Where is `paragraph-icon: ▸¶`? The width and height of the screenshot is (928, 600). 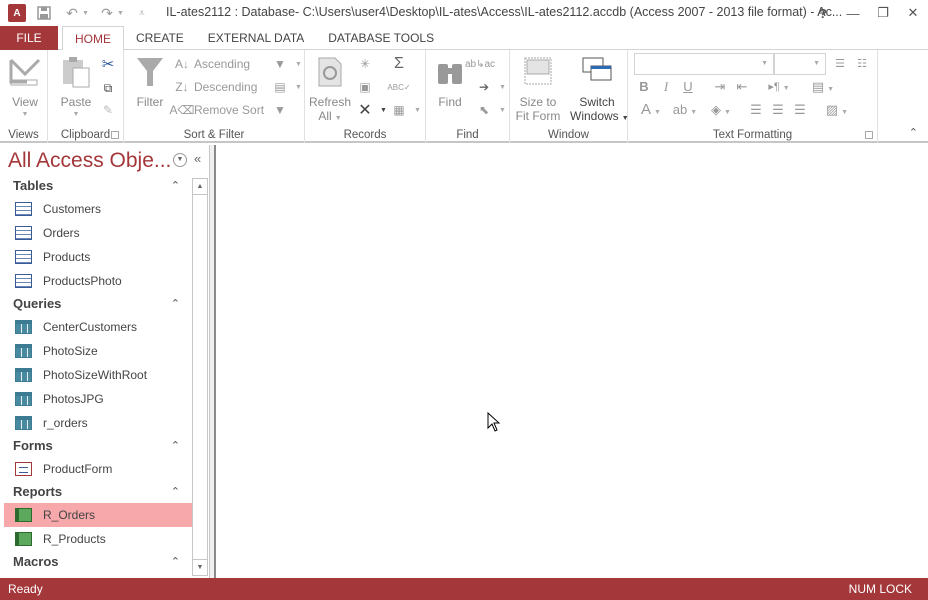
paragraph-icon: ▸¶ is located at coordinates (774, 87).